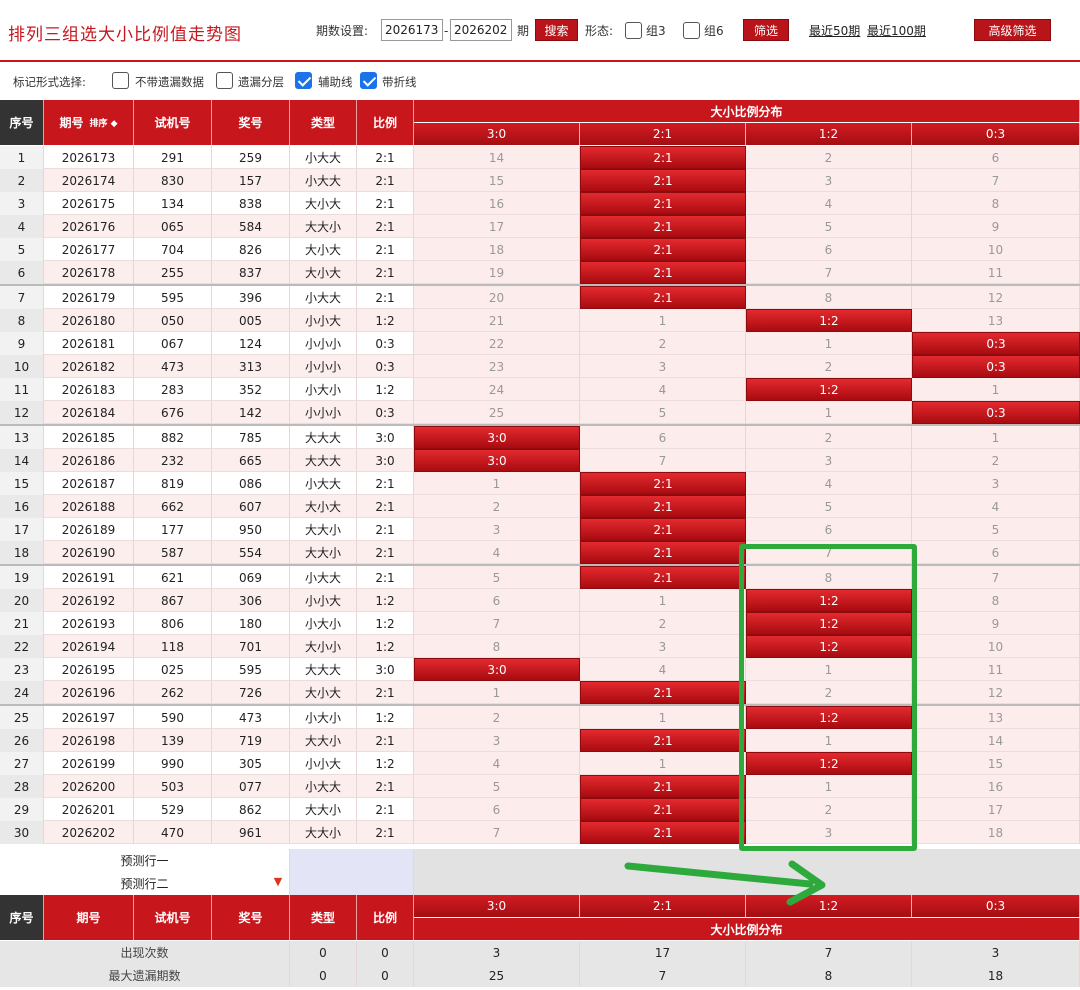  Describe the element at coordinates (385, 343) in the screenshot. I see `ratio-cell: 0:3` at that location.